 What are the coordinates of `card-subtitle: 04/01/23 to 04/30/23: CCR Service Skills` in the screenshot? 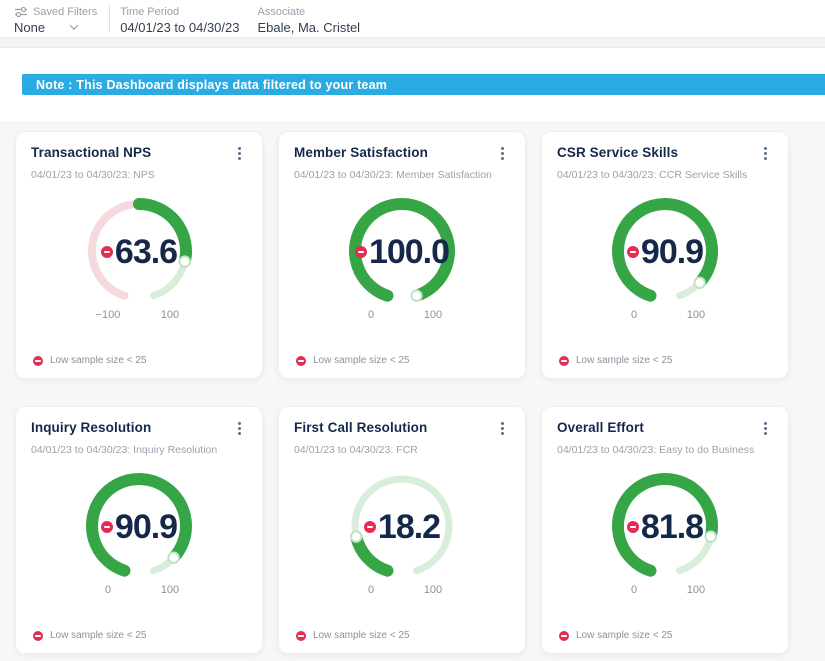 It's located at (652, 175).